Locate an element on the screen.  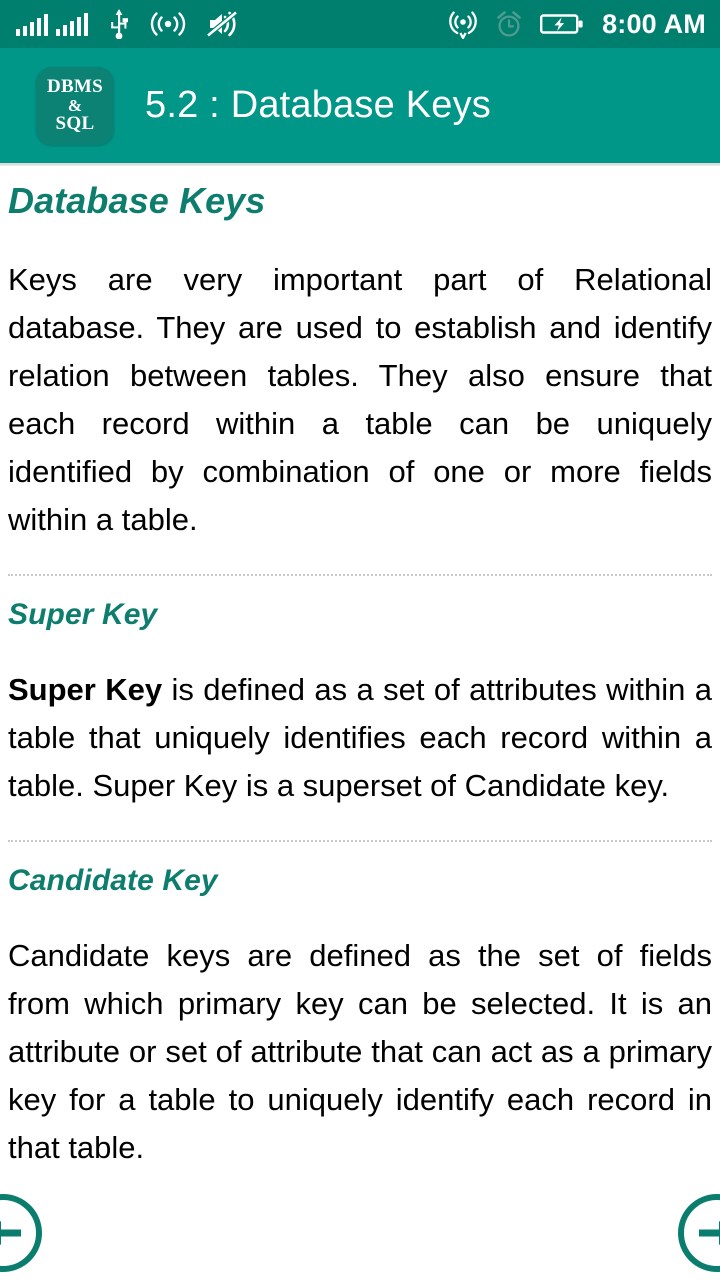
usb-icon is located at coordinates (119, 24).